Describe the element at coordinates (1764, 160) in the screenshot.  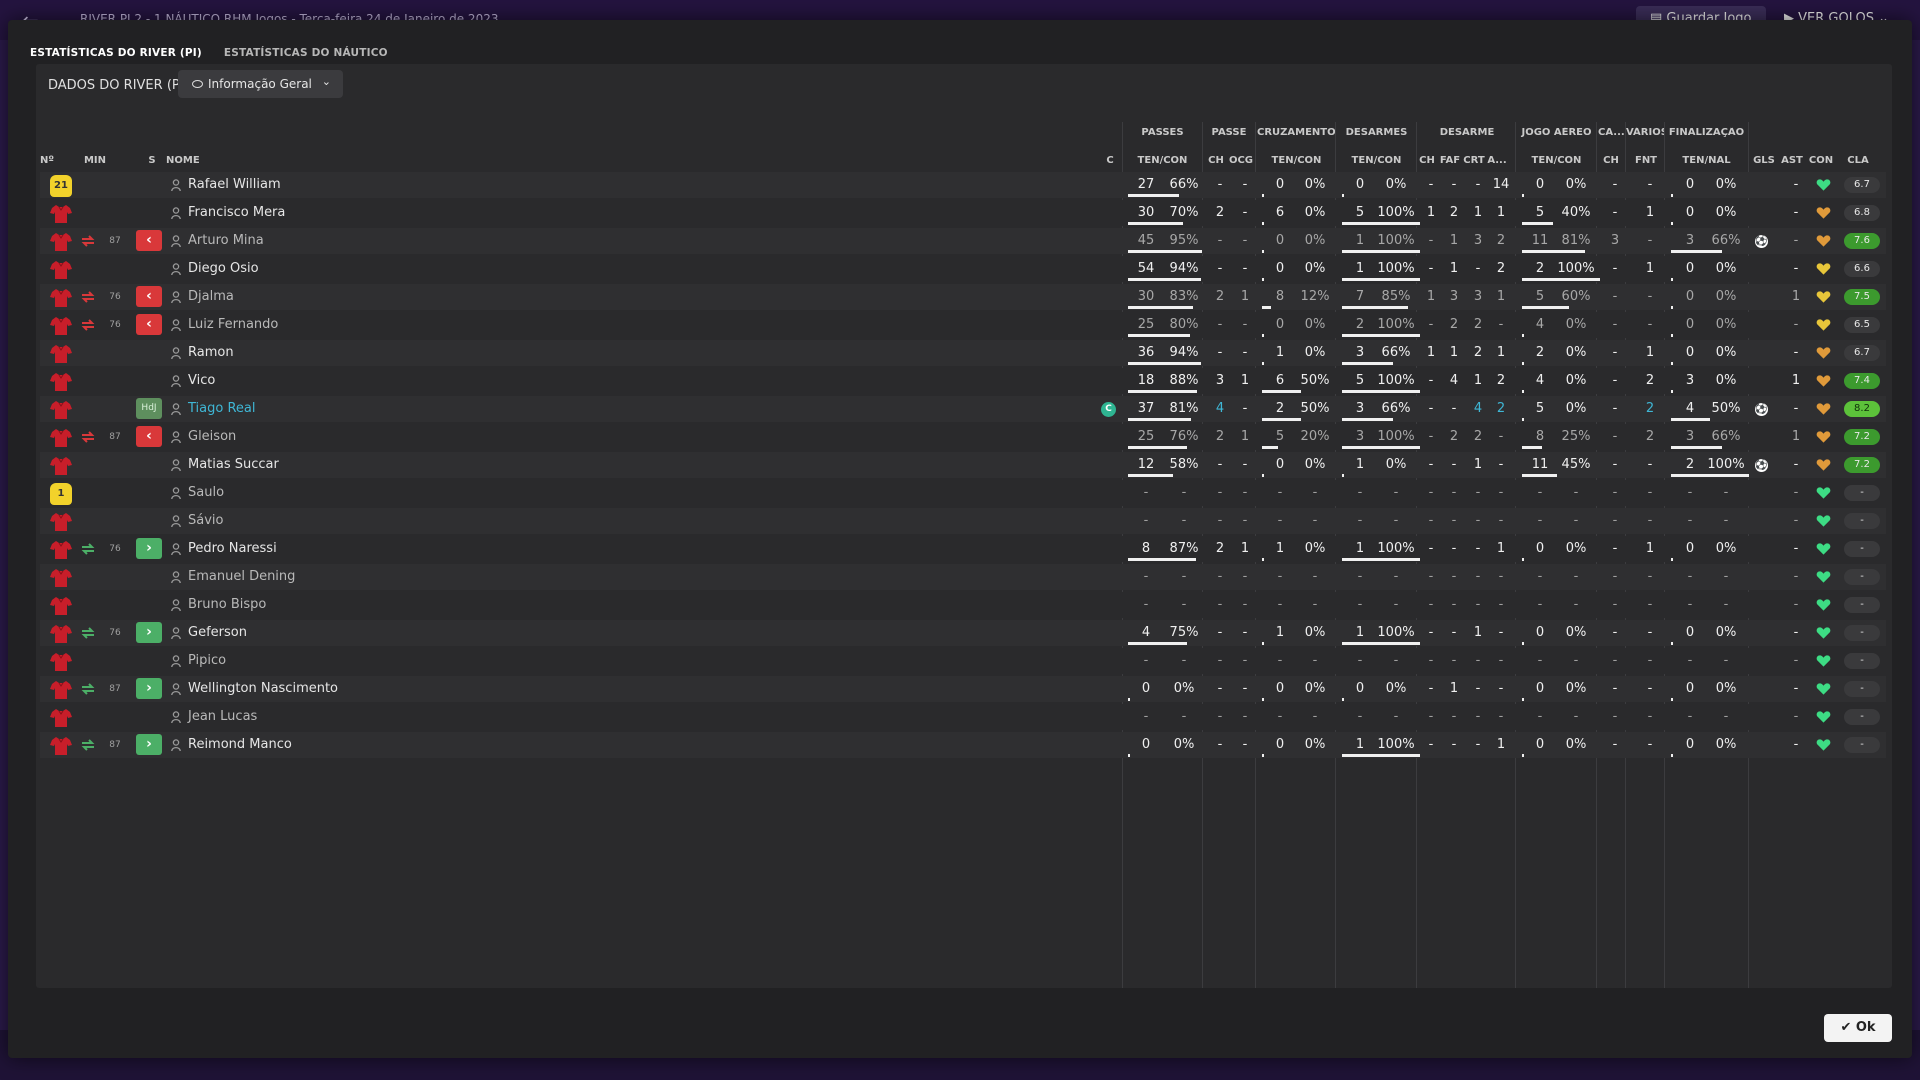
I see `column-header: GLS` at that location.